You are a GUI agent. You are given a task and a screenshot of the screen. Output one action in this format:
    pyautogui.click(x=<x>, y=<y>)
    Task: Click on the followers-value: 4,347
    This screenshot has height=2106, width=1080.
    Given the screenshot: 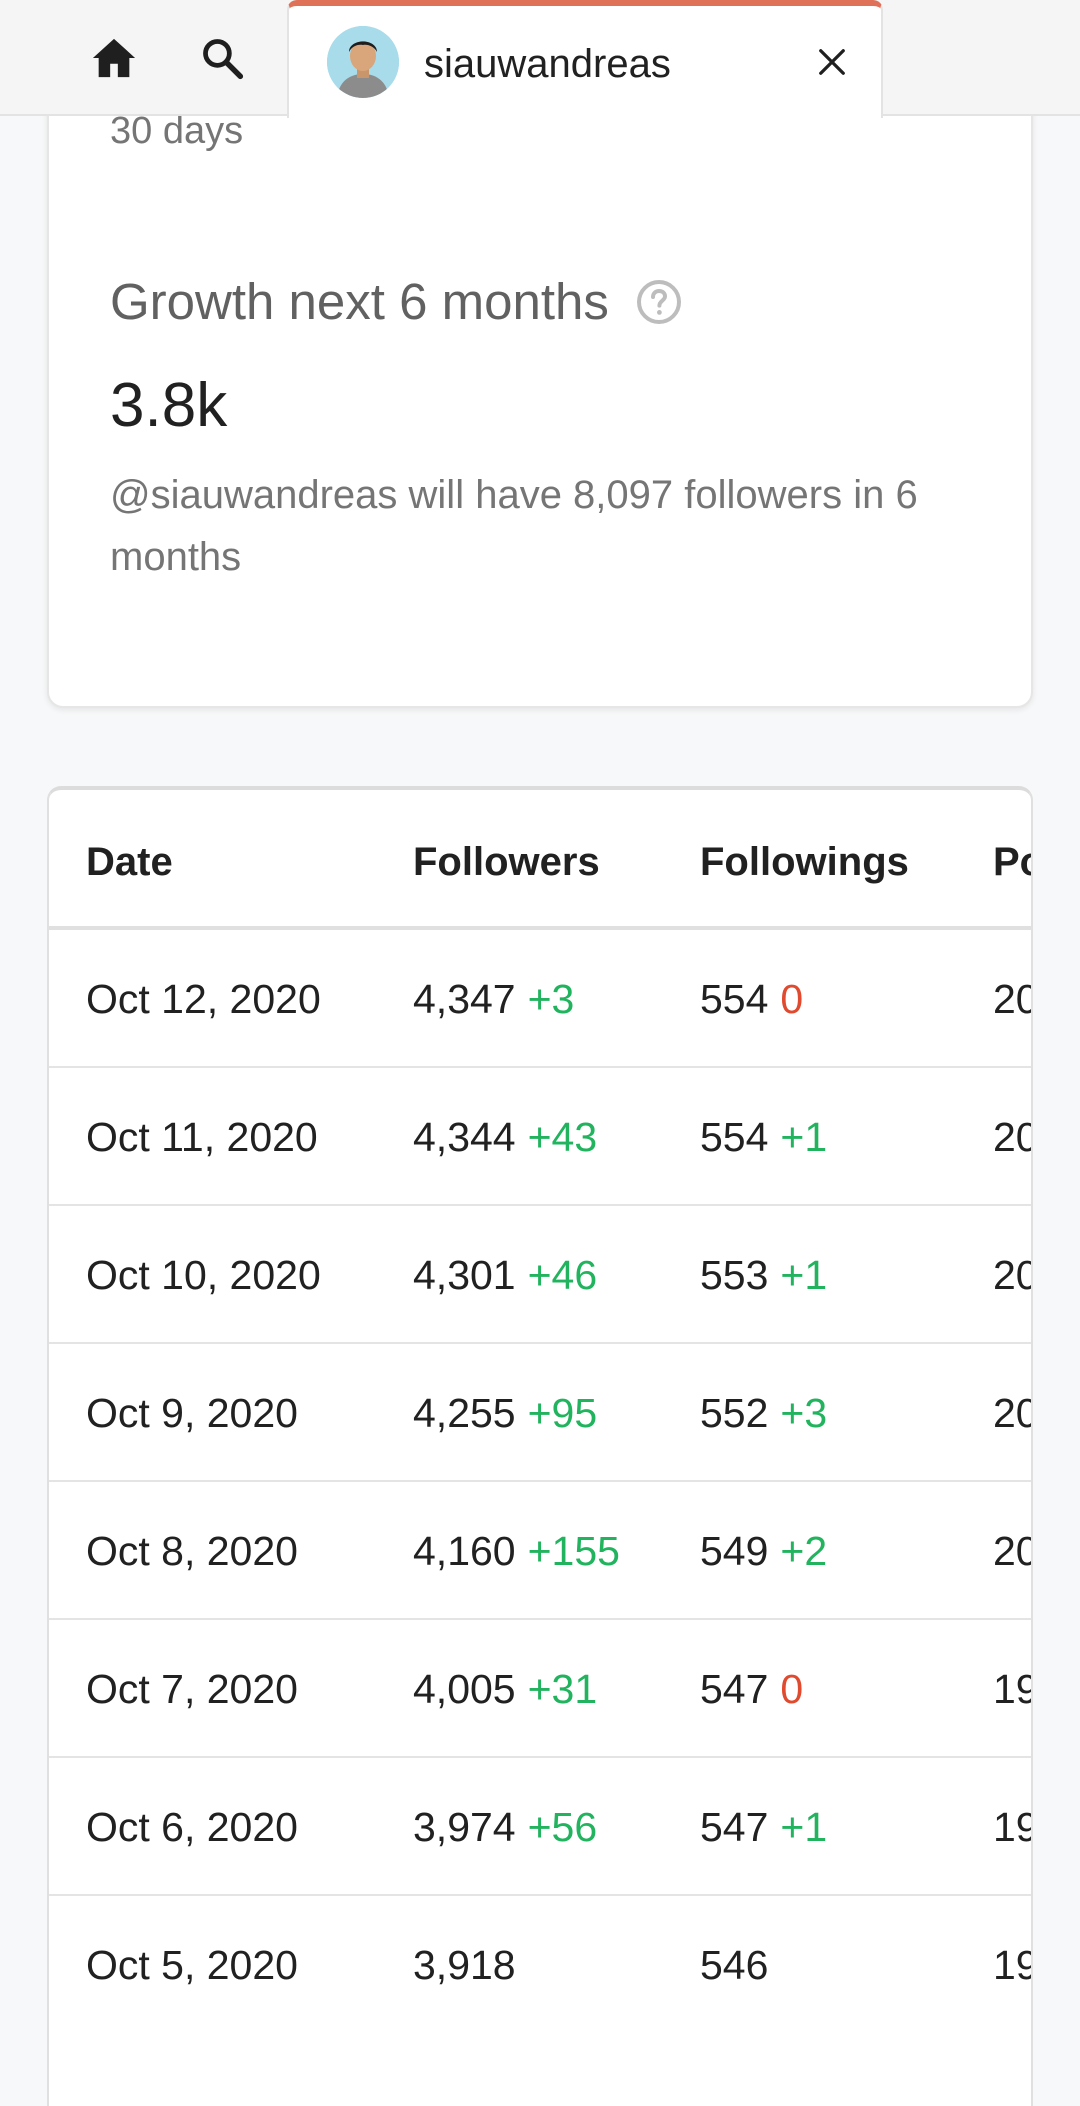 What is the action you would take?
    pyautogui.click(x=464, y=999)
    